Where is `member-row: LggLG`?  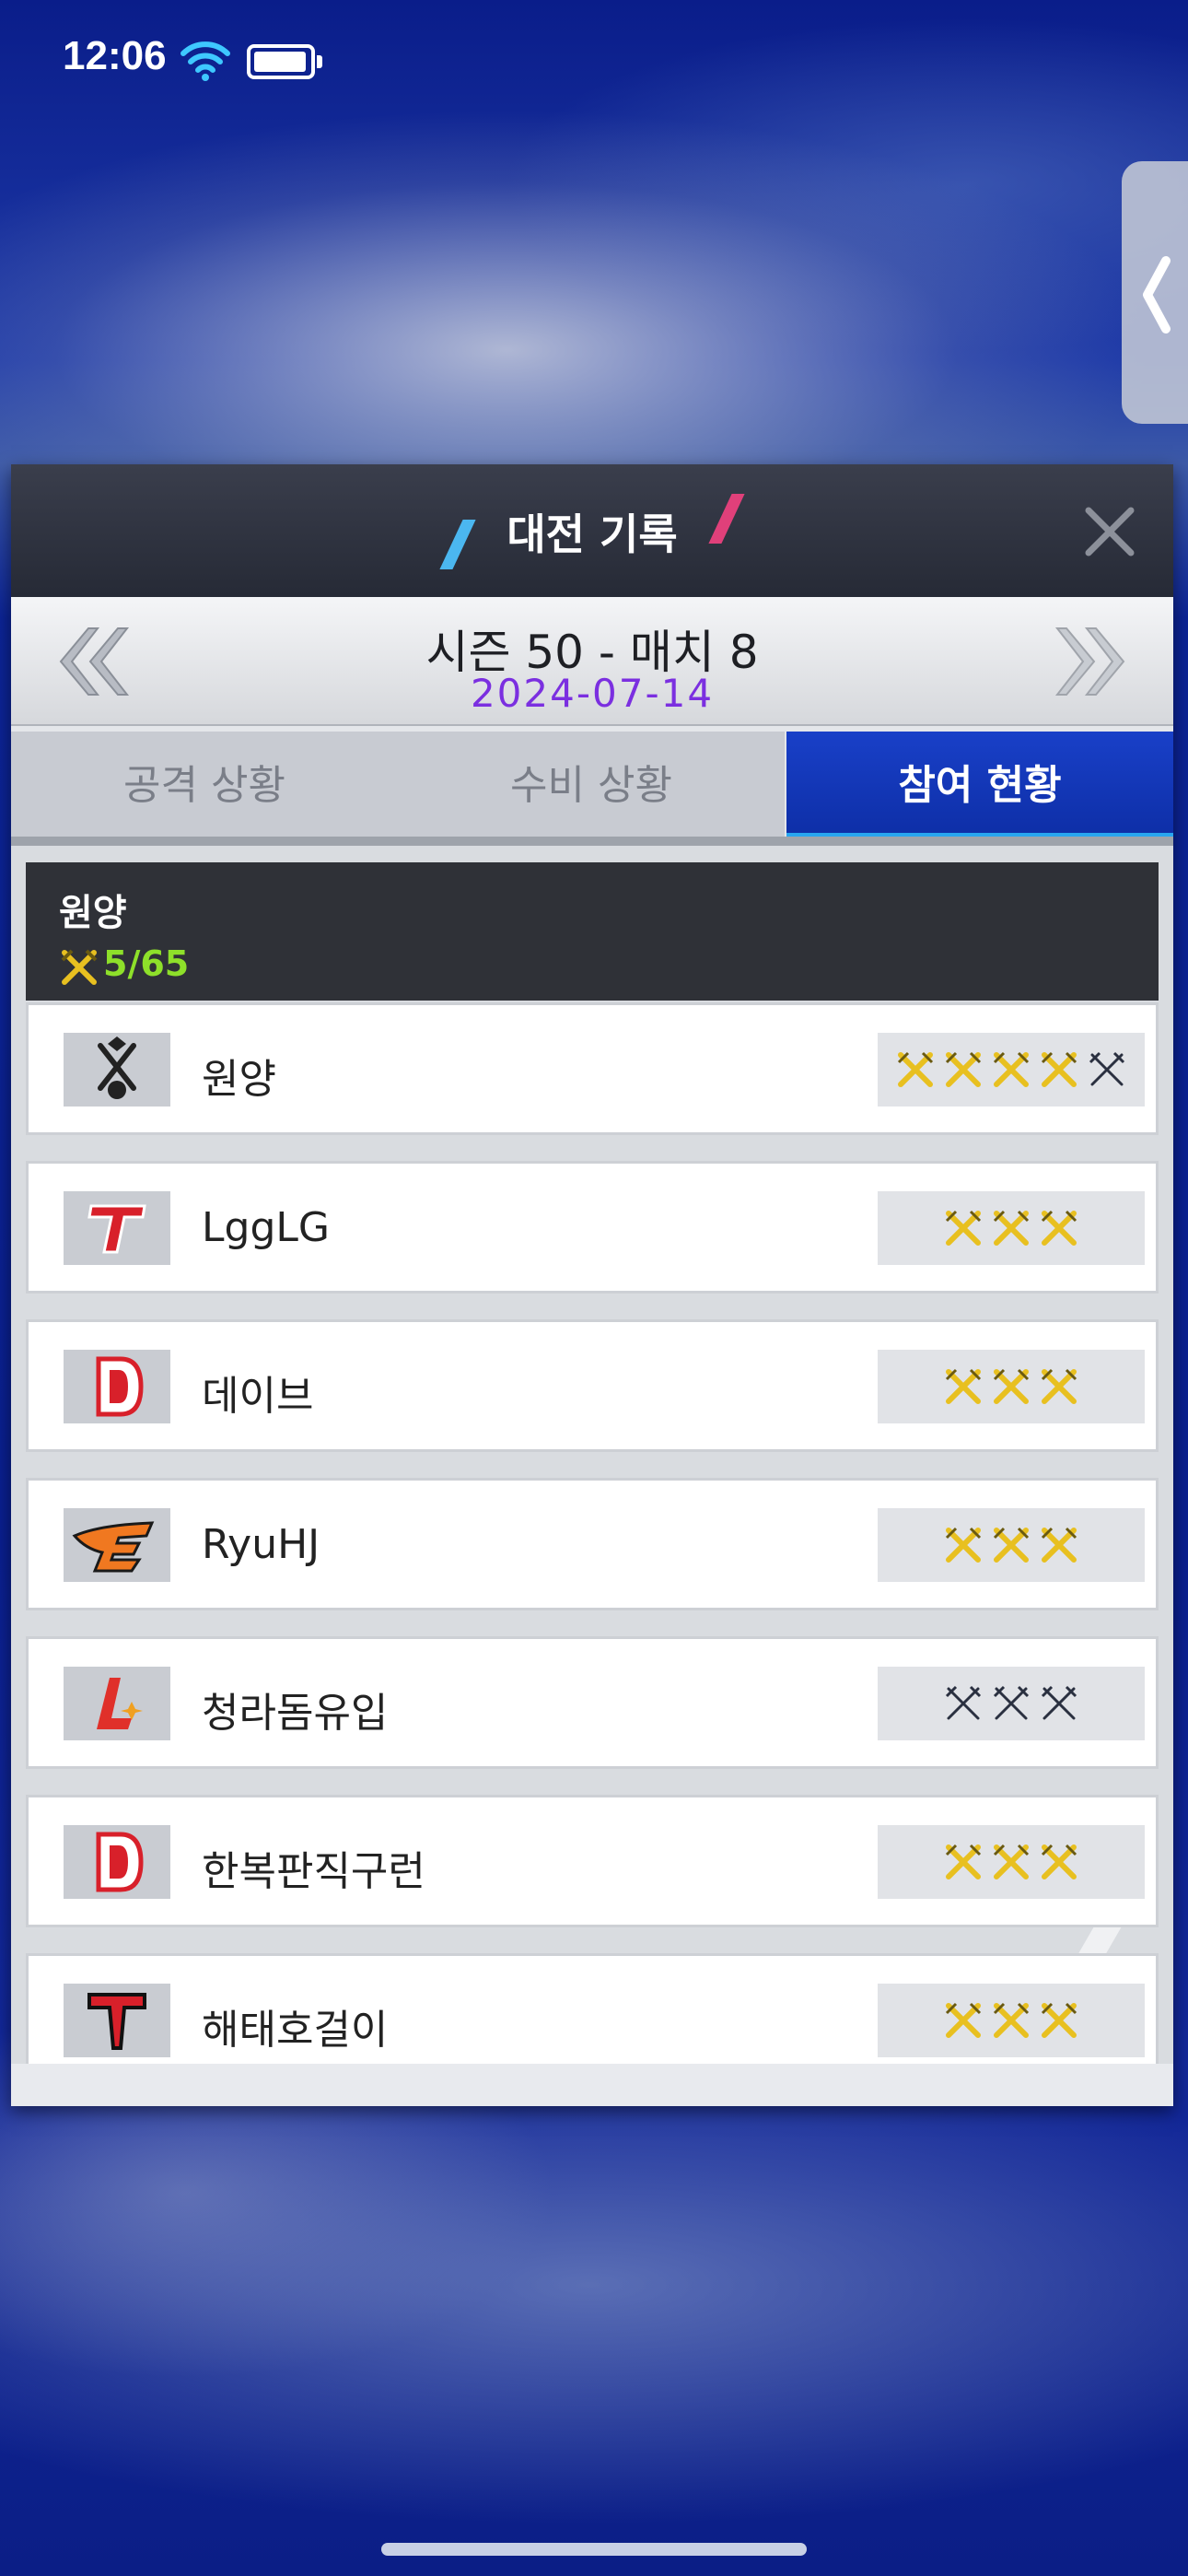
member-row: LggLG is located at coordinates (592, 1227).